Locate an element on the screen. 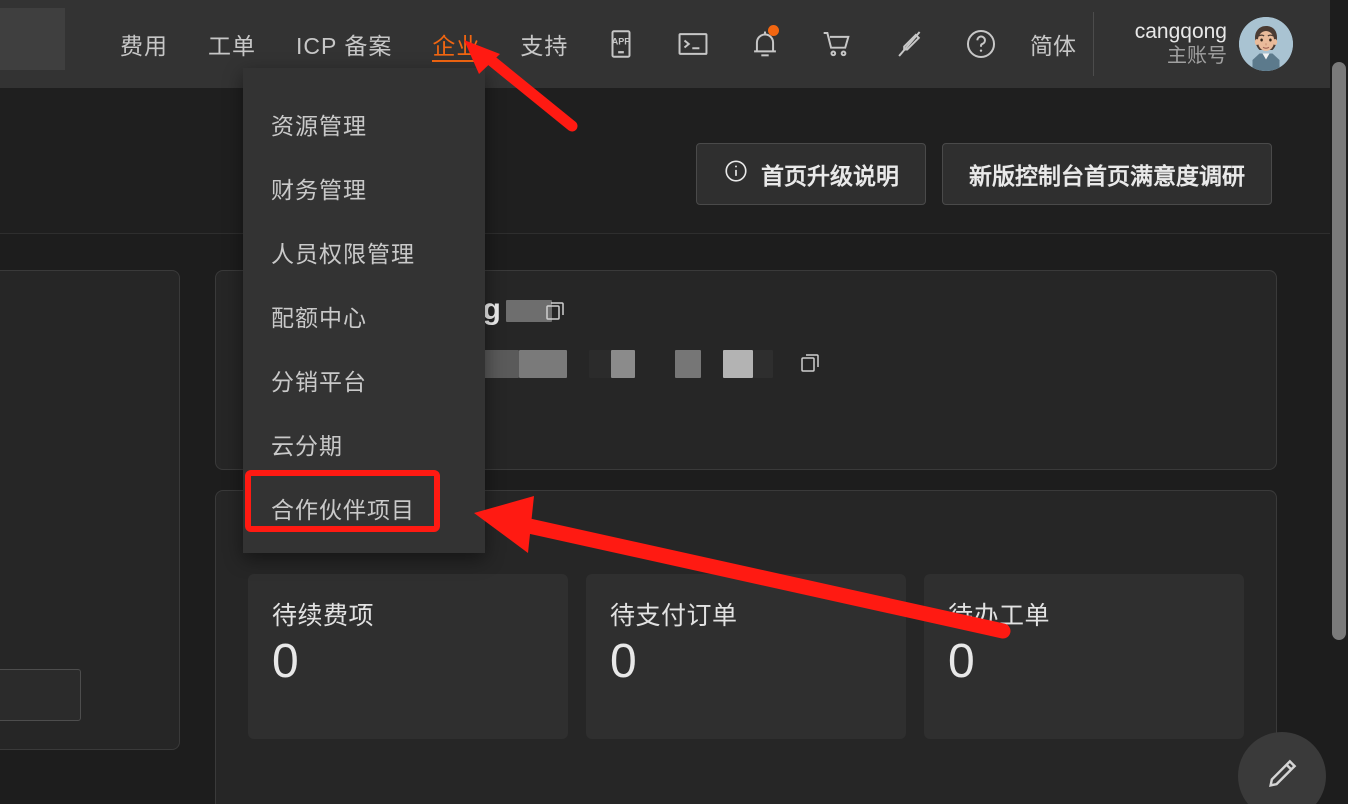 The height and width of the screenshot is (804, 1348). menu-item-resource-management: 资源管理 is located at coordinates (364, 124).